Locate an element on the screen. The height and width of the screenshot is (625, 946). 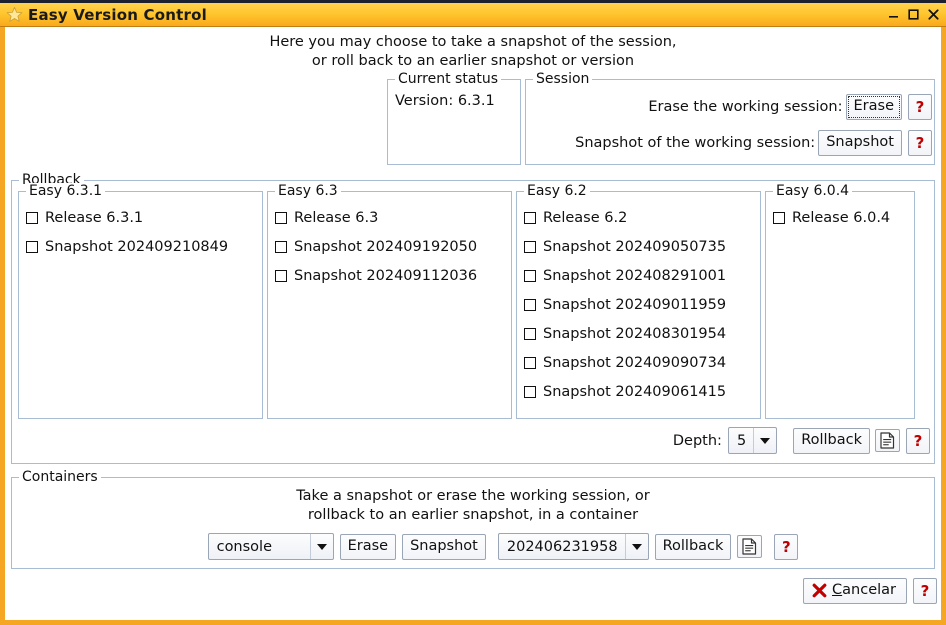
list-item: Release 6.2 is located at coordinates (642, 217).